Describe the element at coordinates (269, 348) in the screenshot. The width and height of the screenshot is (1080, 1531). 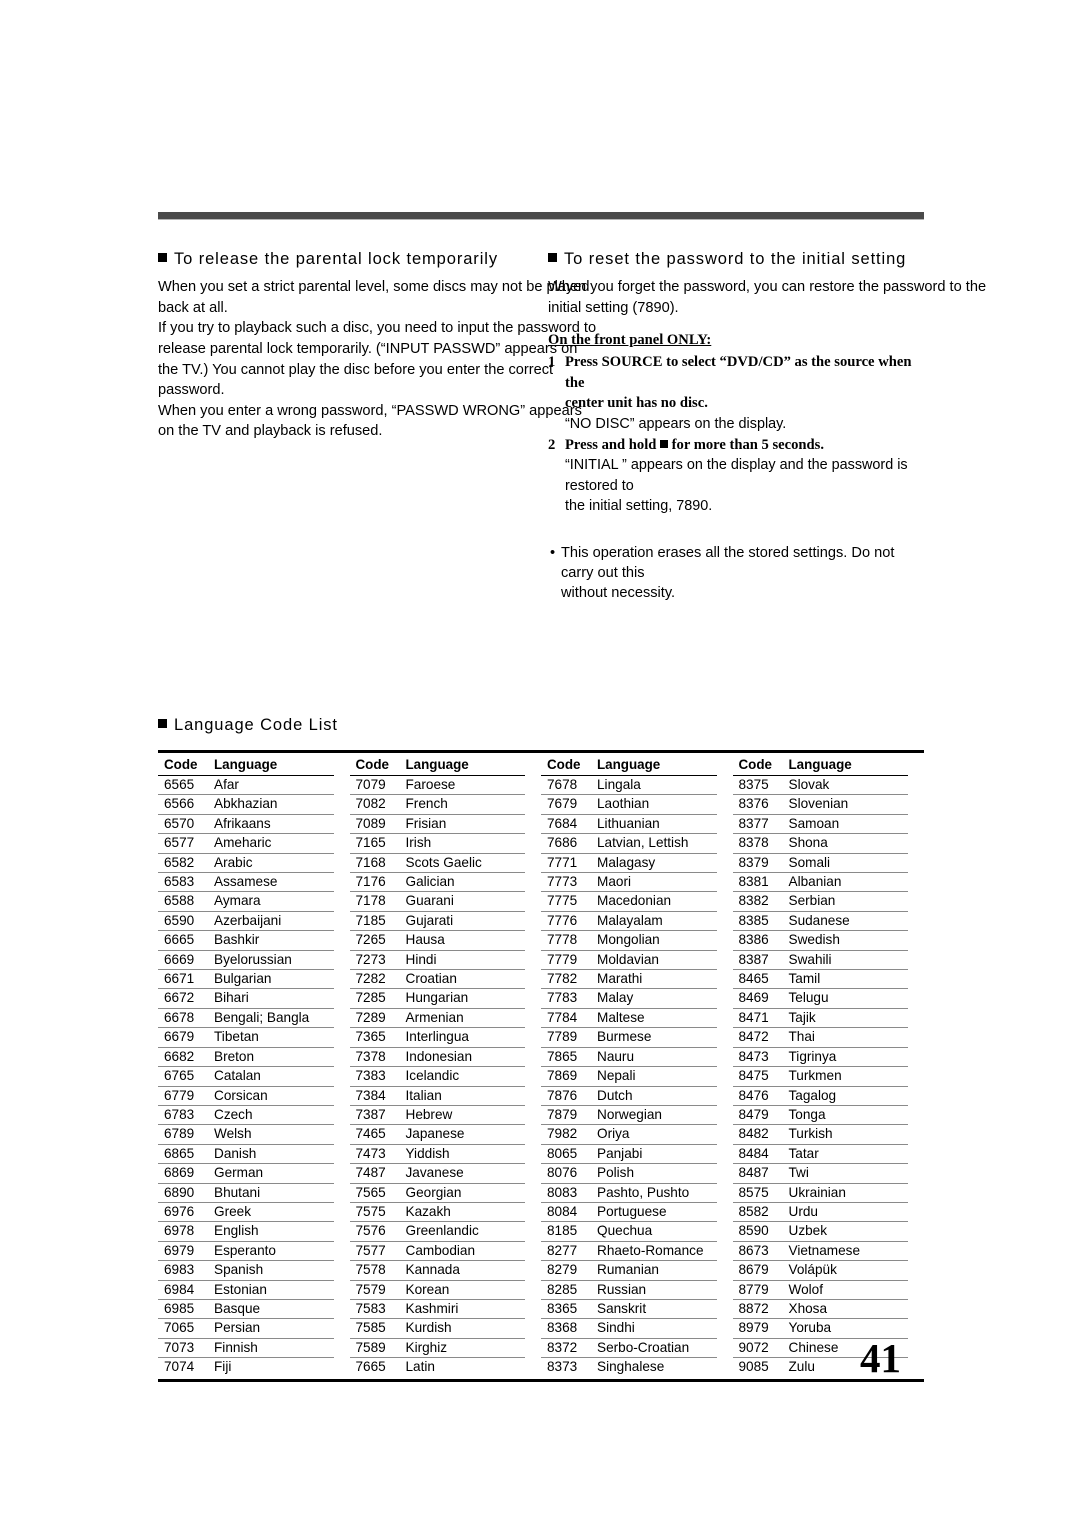
I see `release-lock-p2-line2a: release parental lock temporarily. (` at that location.